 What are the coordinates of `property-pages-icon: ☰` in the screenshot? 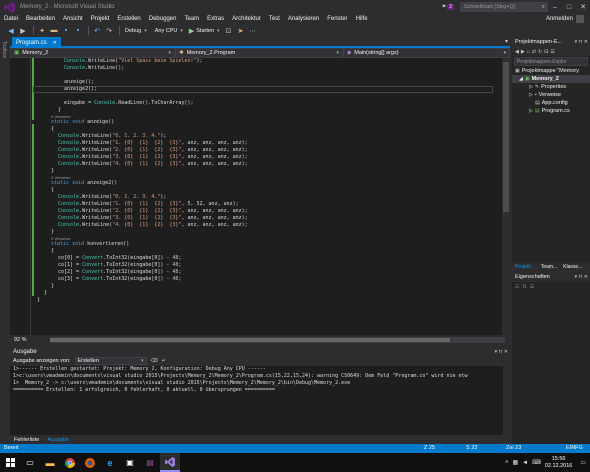 It's located at (532, 287).